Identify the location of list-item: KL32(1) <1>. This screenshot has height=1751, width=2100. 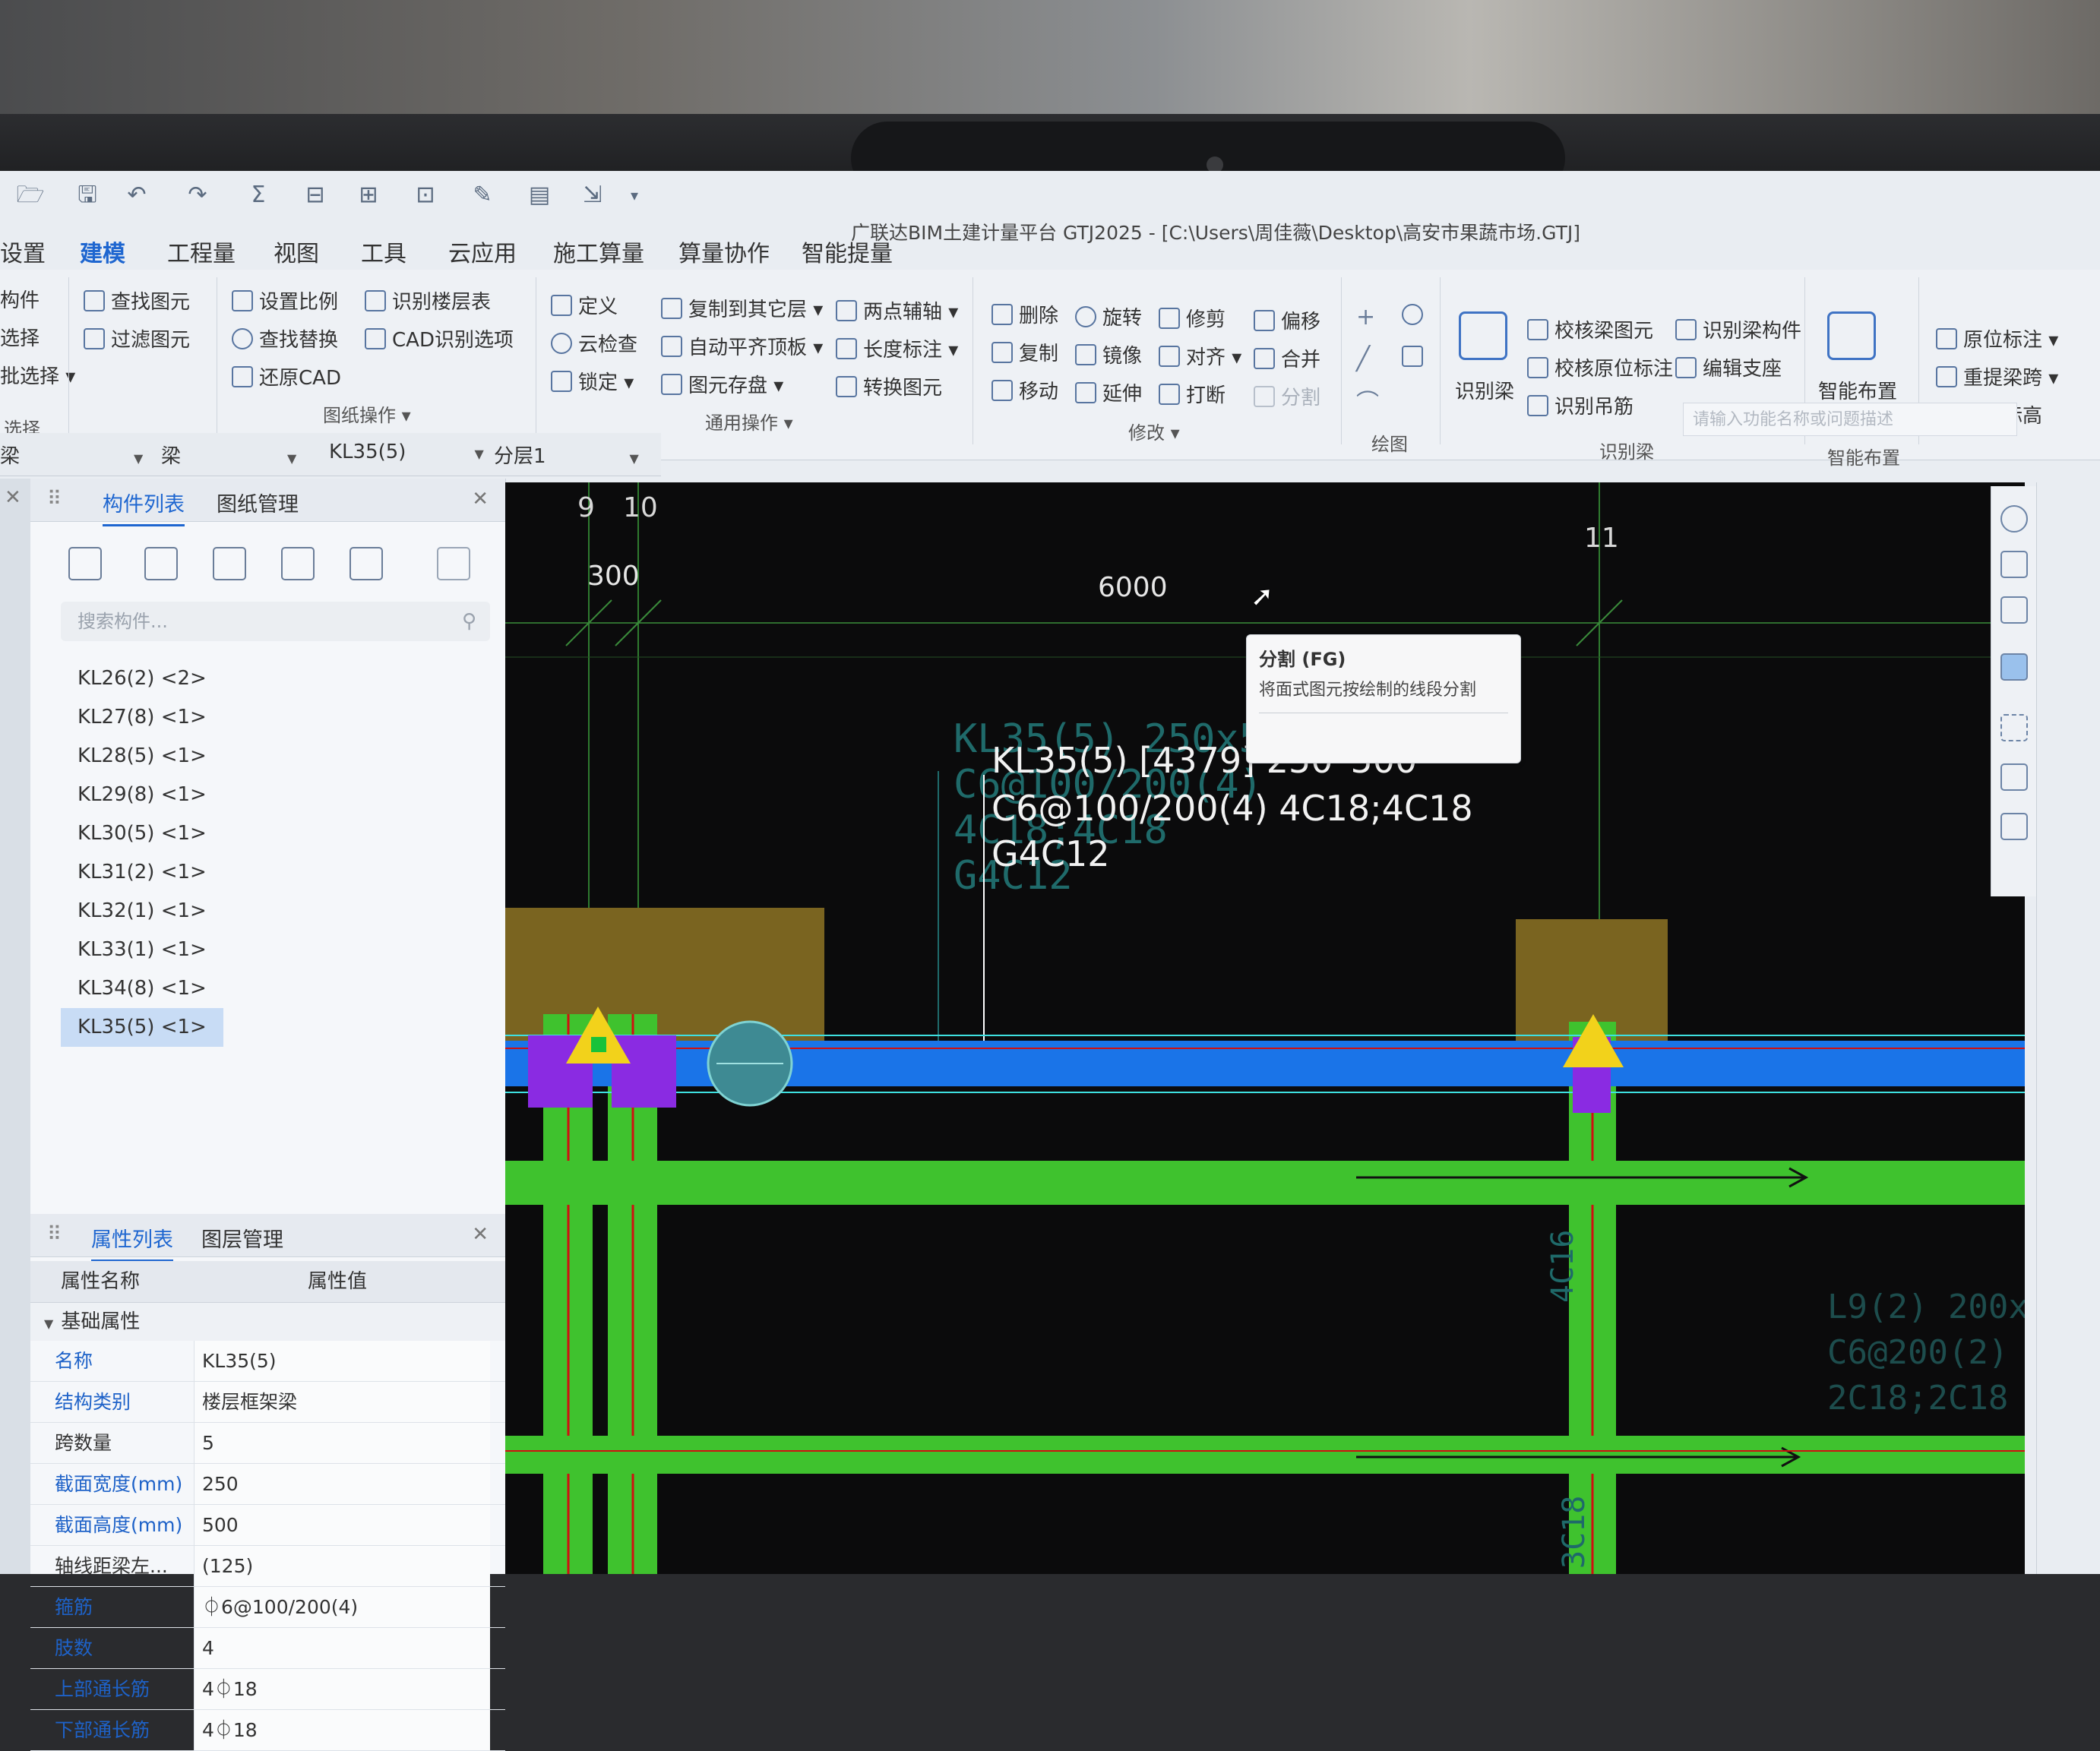
(273, 911).